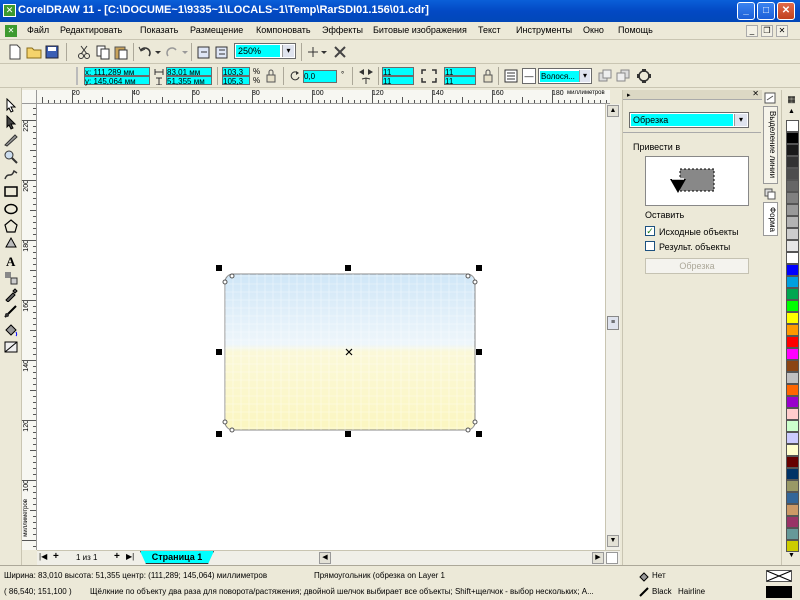  Describe the element at coordinates (644, 76) in the screenshot. I see `convert-to-curves-icon` at that location.